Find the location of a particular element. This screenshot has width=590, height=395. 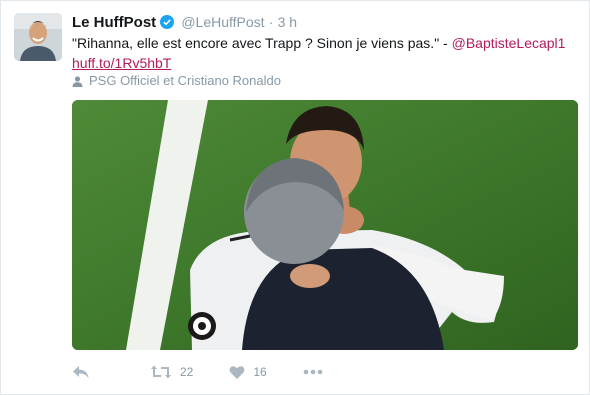

reply-icon is located at coordinates (81, 372).